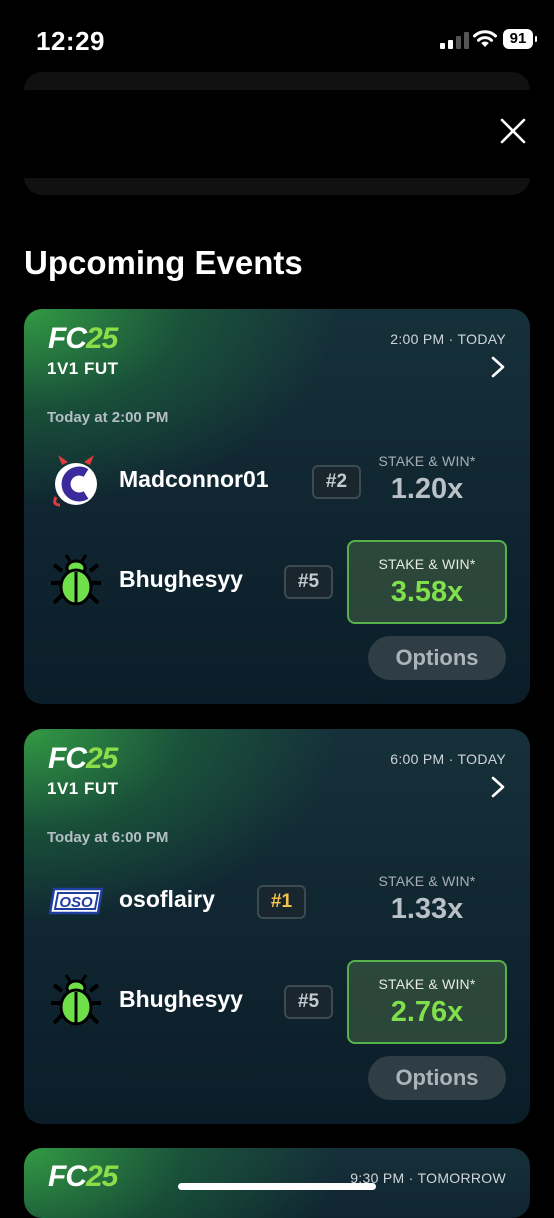  What do you see at coordinates (448, 759) in the screenshot?
I see `event-time: 6:00 PM · TODAY` at bounding box center [448, 759].